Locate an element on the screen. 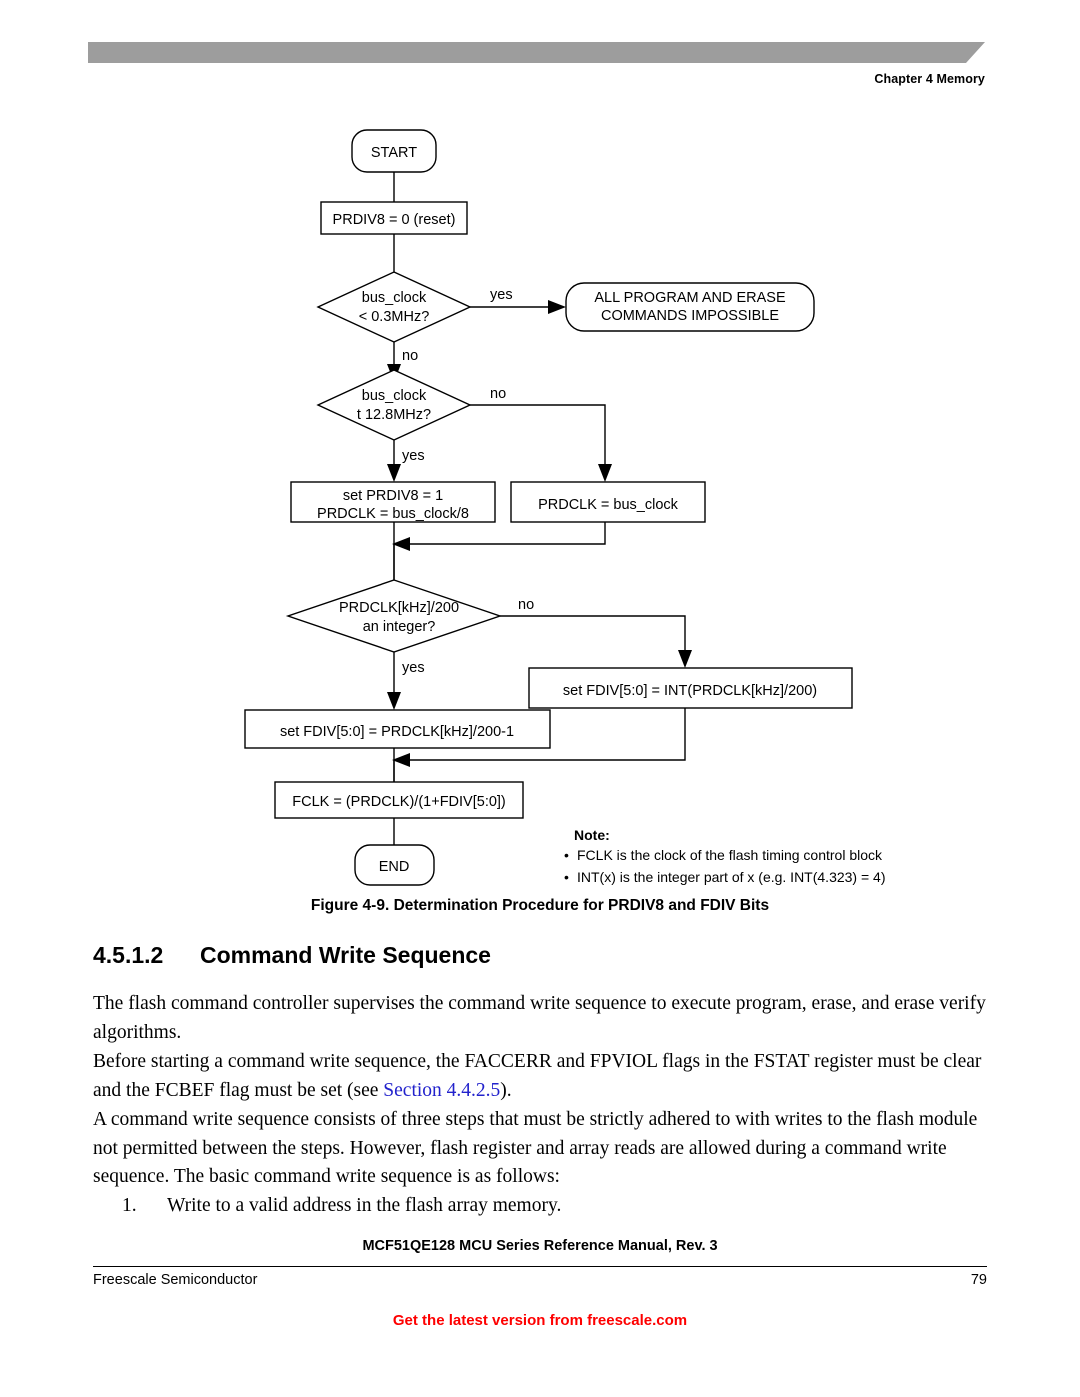 Image resolution: width=1080 pixels, height=1397 pixels. section-cross-reference-link: Section 4.4.2.5 is located at coordinates (441, 1090).